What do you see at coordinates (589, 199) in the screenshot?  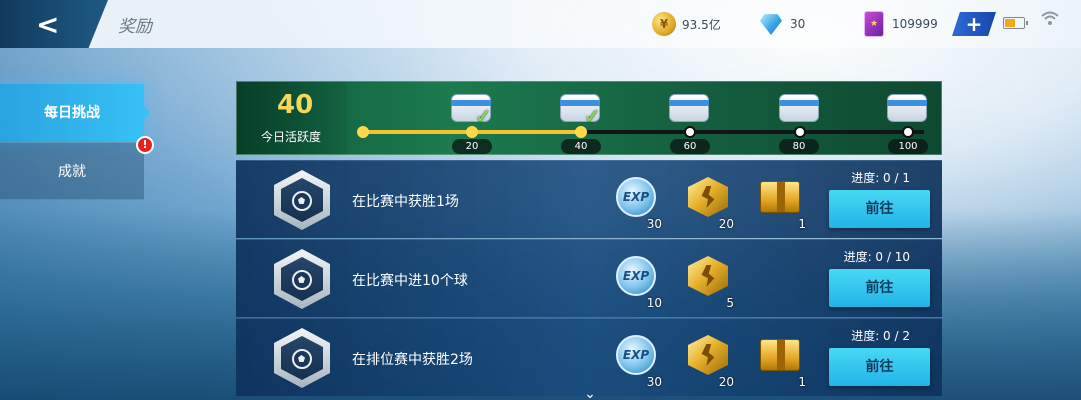 I see `task-row: 在比赛中获胜1场 EXP 30 20 1 进度: 0 / 1 前往` at bounding box center [589, 199].